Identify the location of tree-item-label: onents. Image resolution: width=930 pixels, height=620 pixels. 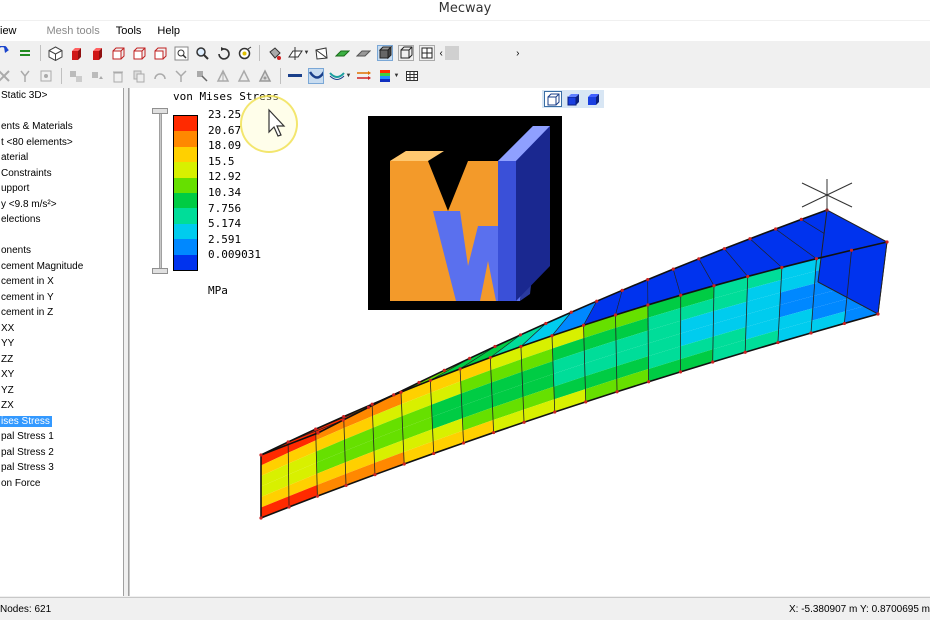
(16, 250).